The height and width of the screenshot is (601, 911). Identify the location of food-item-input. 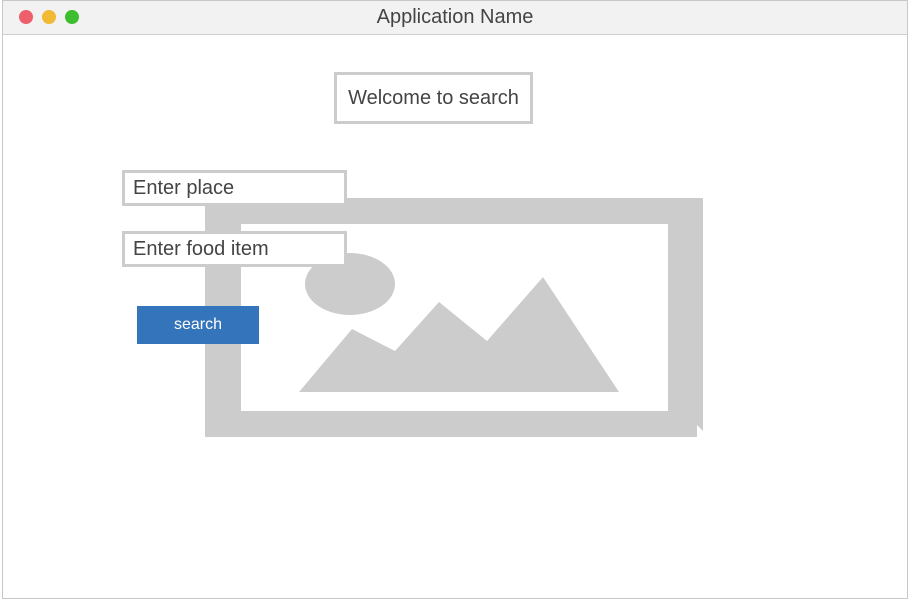
(234, 249).